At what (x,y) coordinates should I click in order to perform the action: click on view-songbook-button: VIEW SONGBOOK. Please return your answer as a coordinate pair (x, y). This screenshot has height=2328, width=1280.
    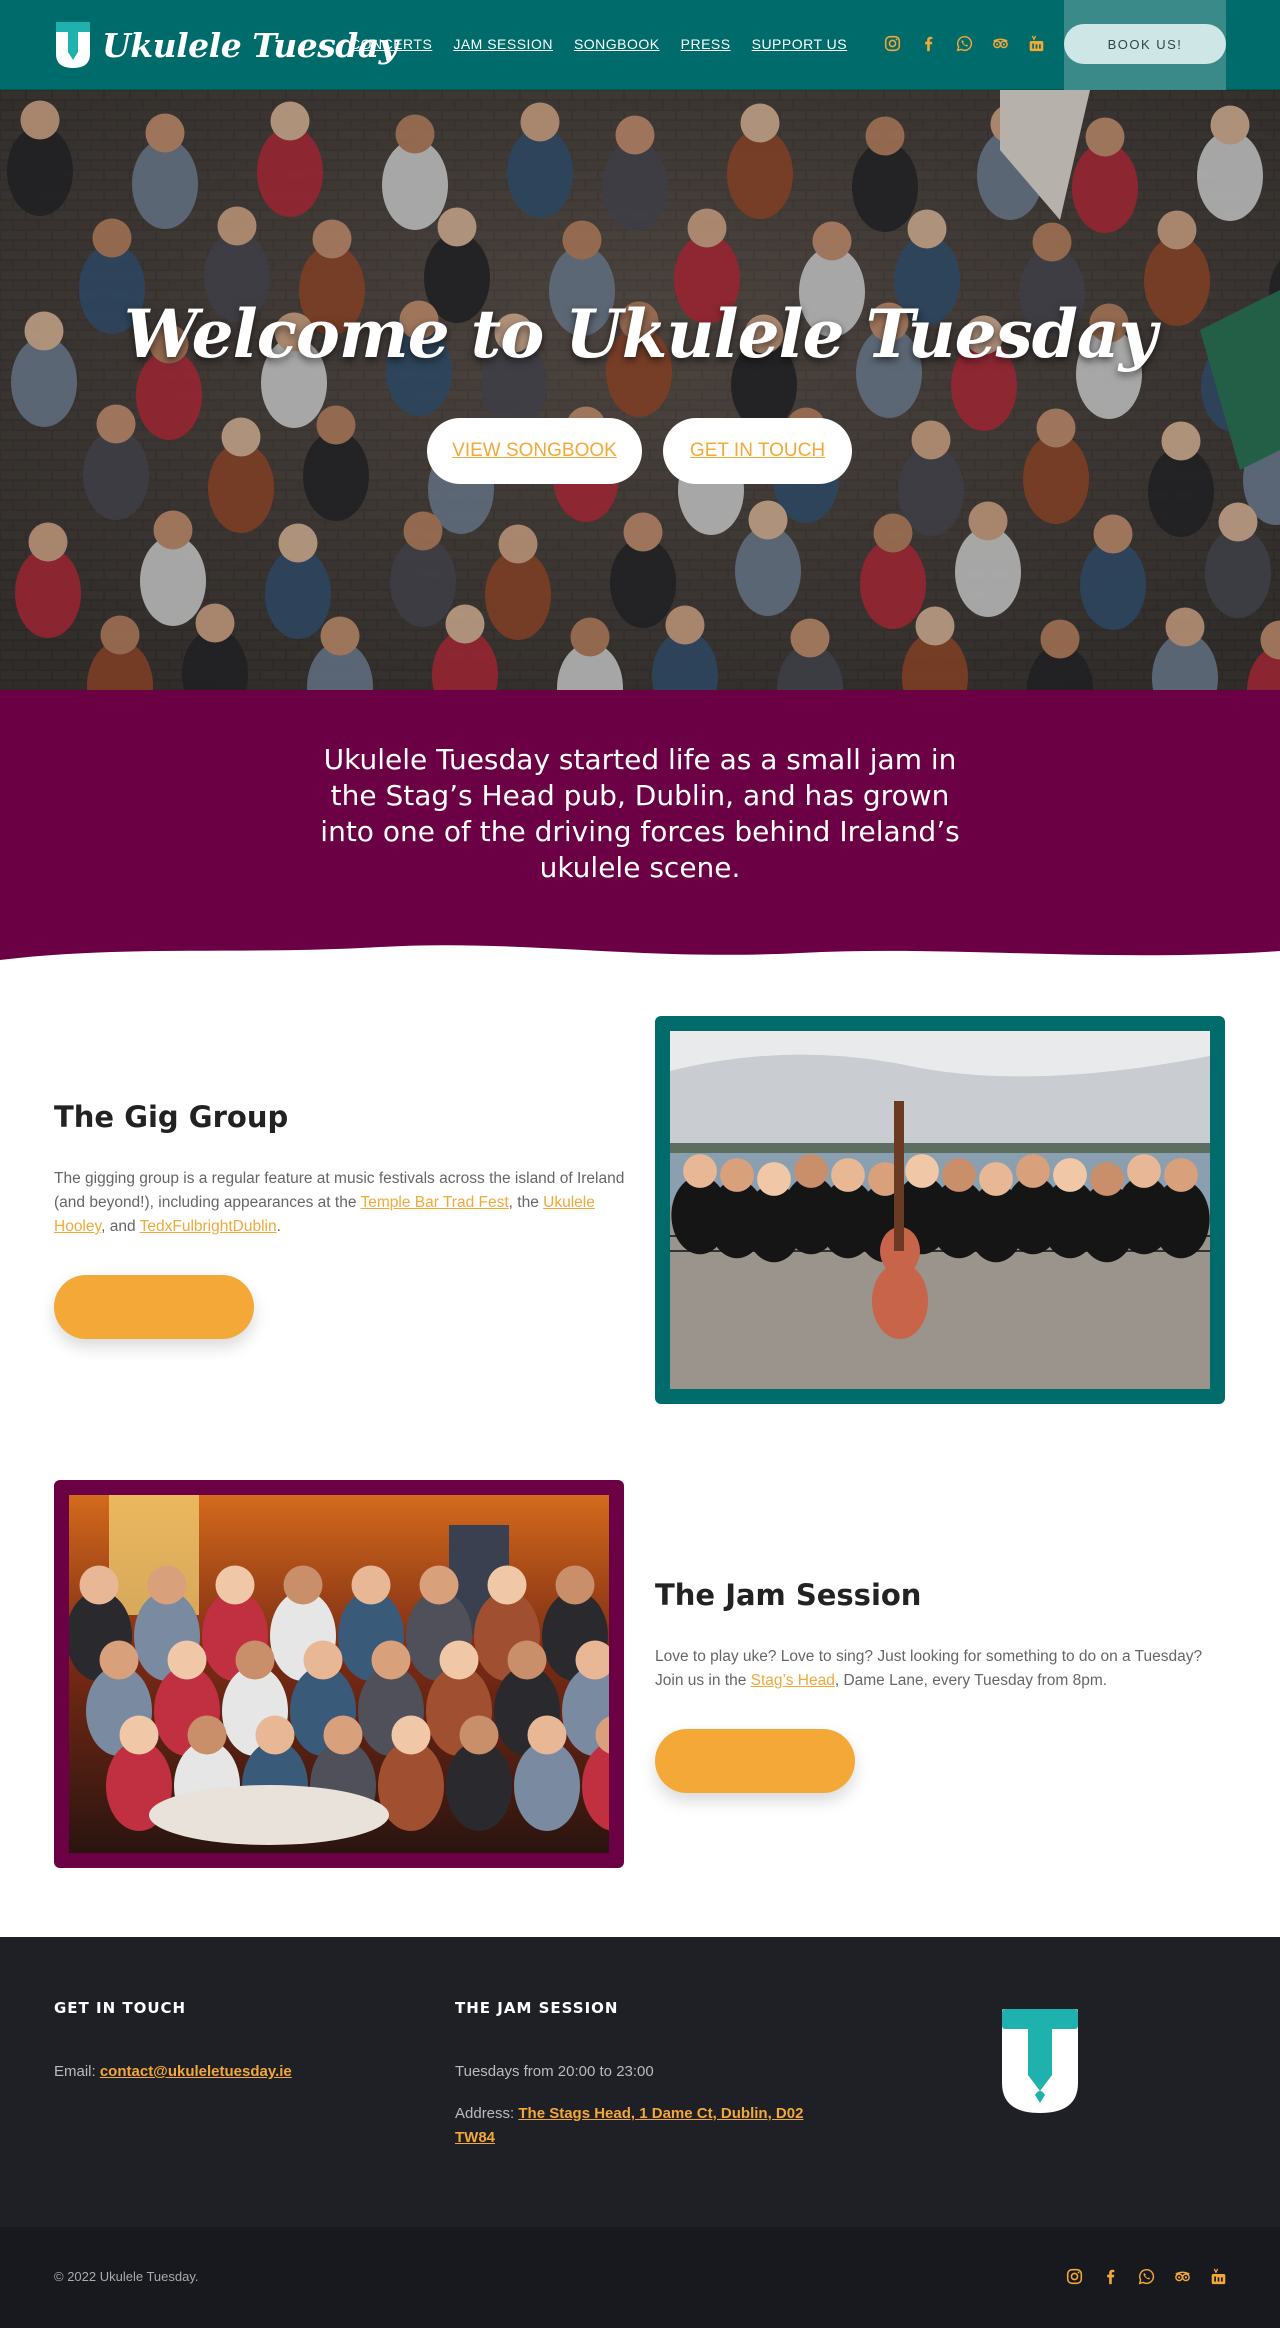
    Looking at the image, I should click on (534, 451).